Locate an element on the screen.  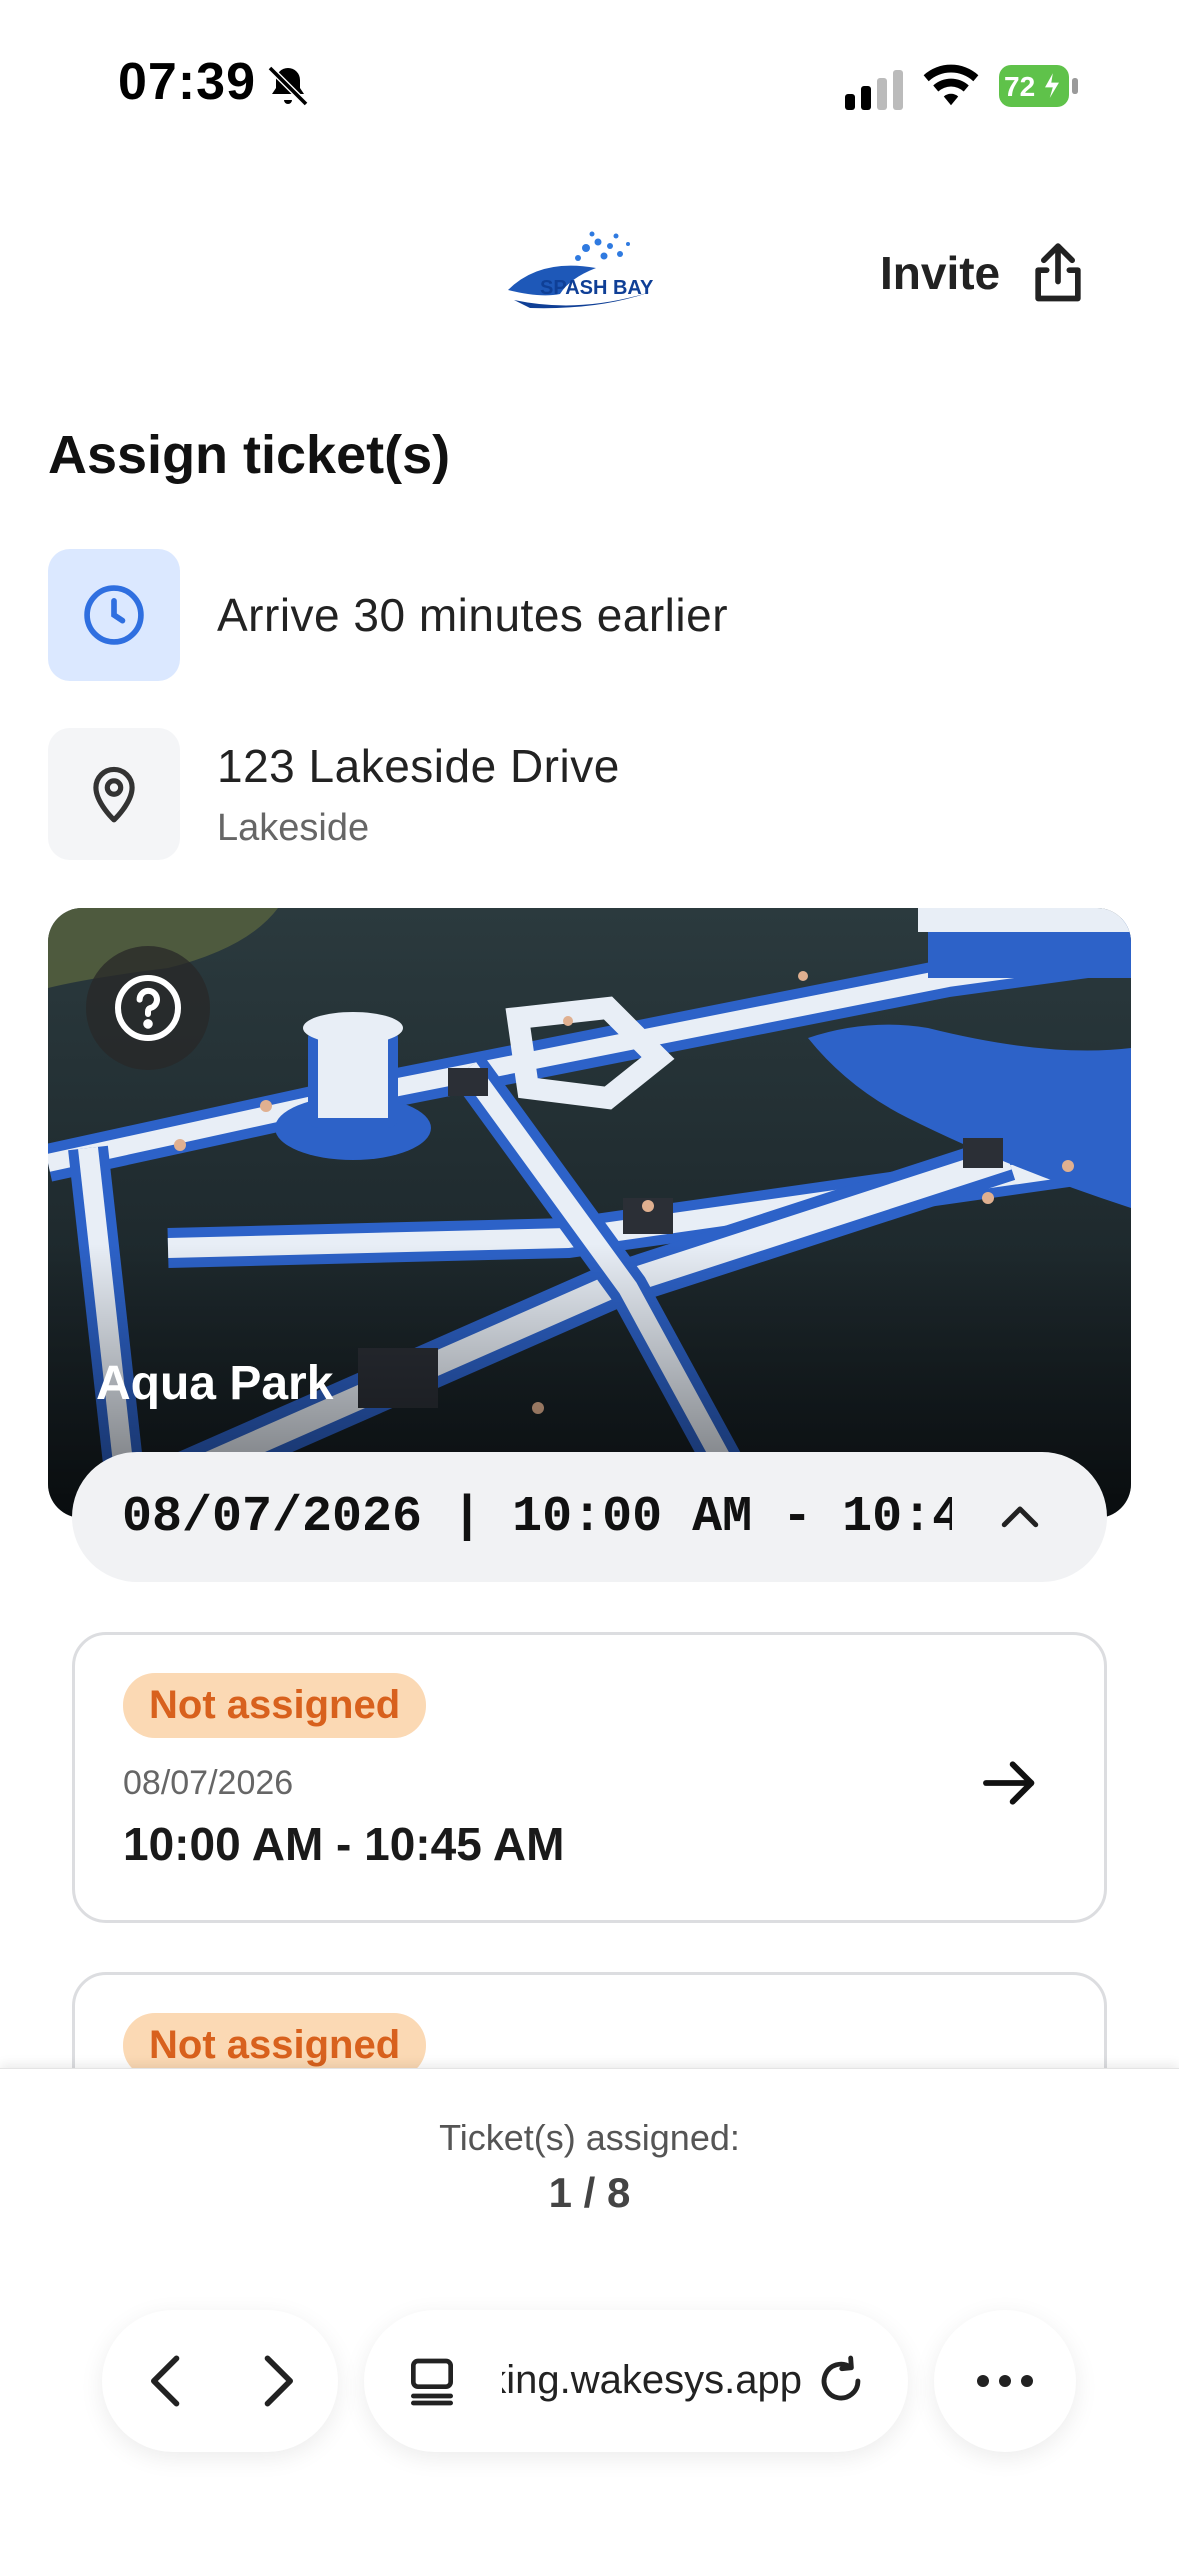
map-pin-icon is located at coordinates (114, 794).